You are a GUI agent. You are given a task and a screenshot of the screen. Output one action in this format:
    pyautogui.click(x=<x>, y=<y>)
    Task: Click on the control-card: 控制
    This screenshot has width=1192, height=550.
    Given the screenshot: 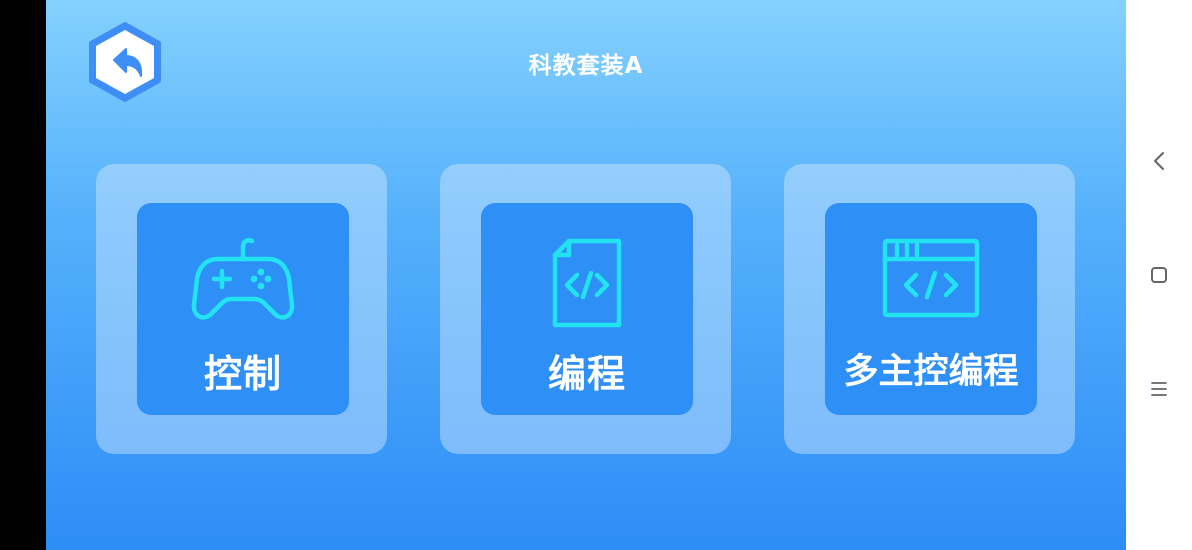 What is the action you would take?
    pyautogui.click(x=241, y=309)
    